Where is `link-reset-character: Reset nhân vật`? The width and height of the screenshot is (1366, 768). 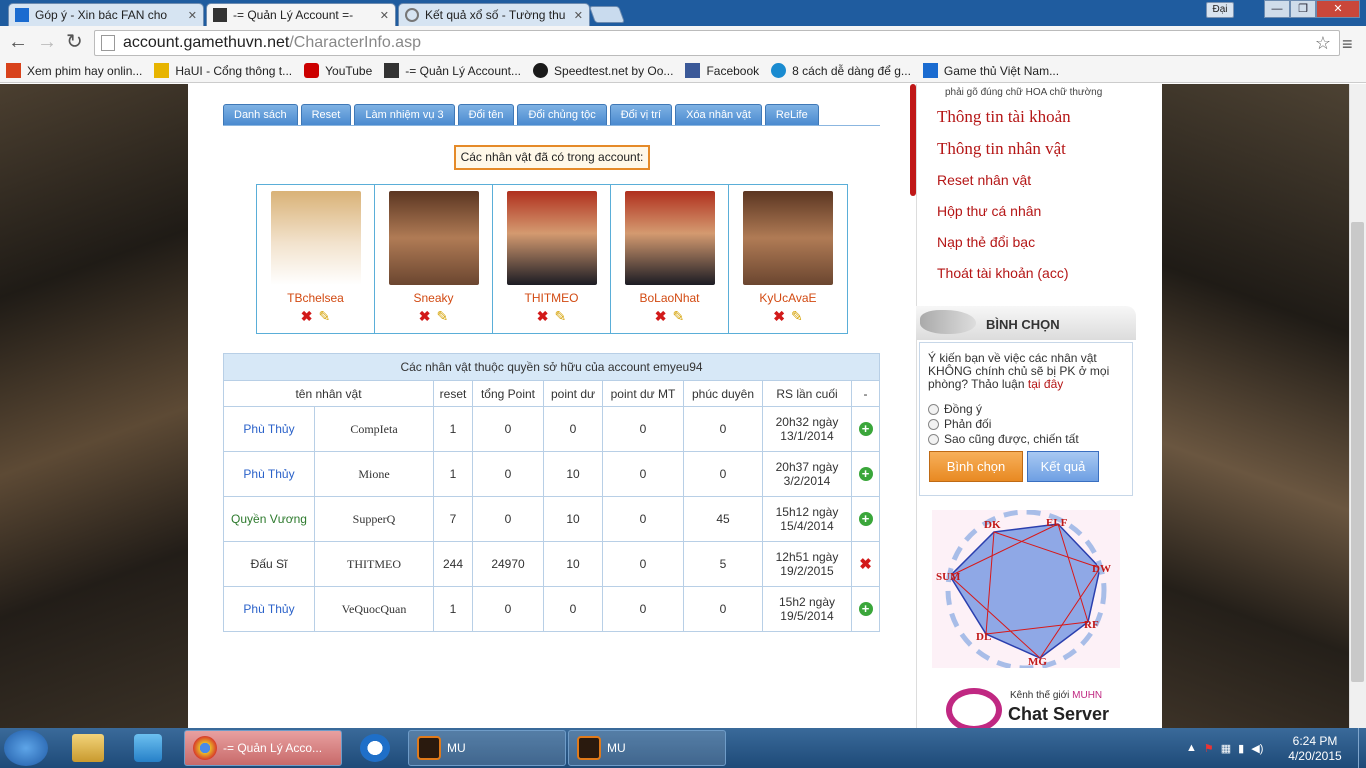 link-reset-character: Reset nhân vật is located at coordinates (984, 180).